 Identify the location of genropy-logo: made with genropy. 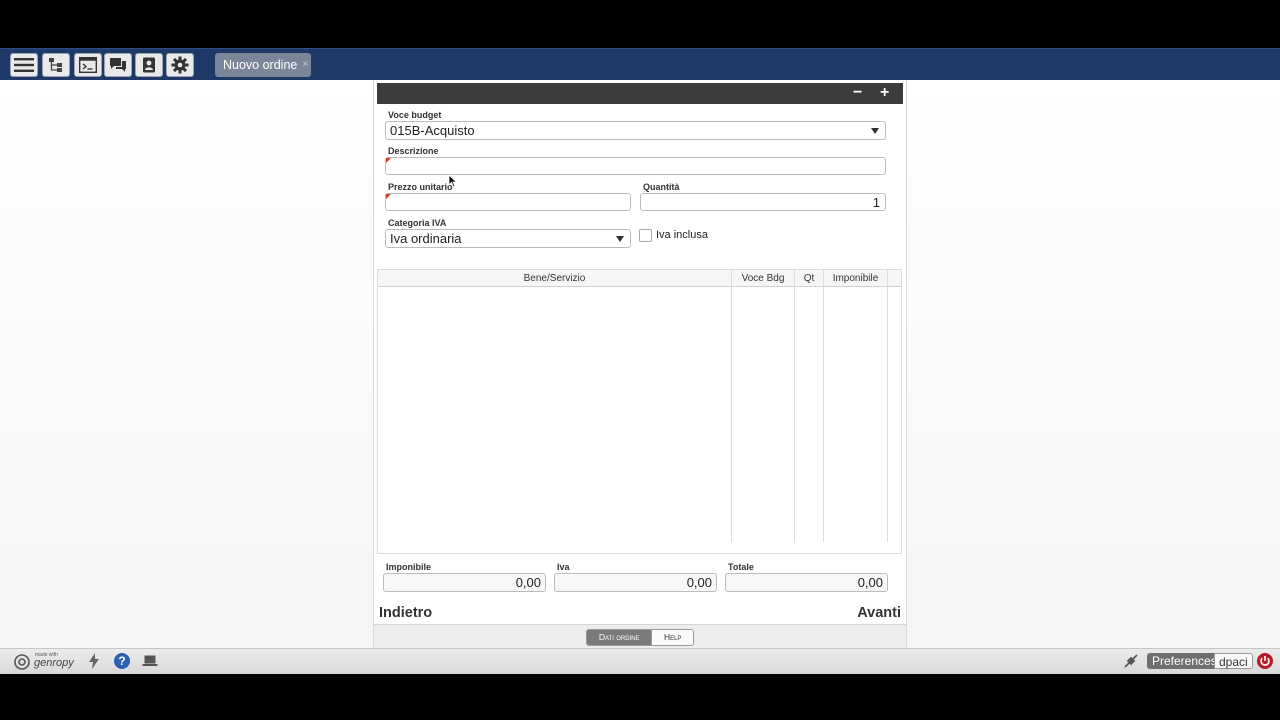
(43, 661).